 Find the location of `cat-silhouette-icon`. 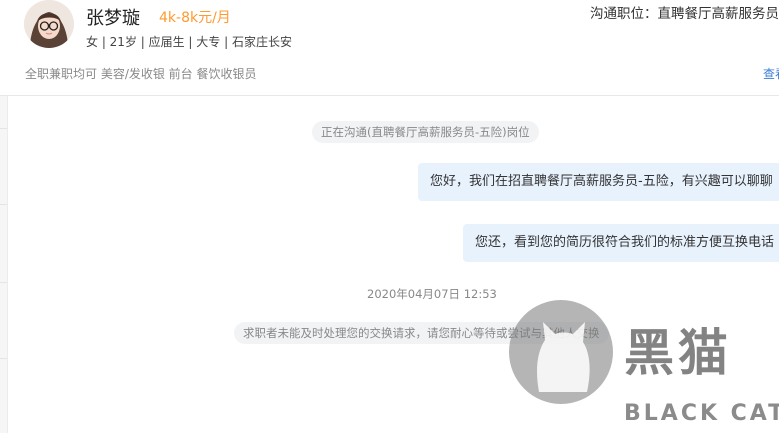

cat-silhouette-icon is located at coordinates (563, 357).